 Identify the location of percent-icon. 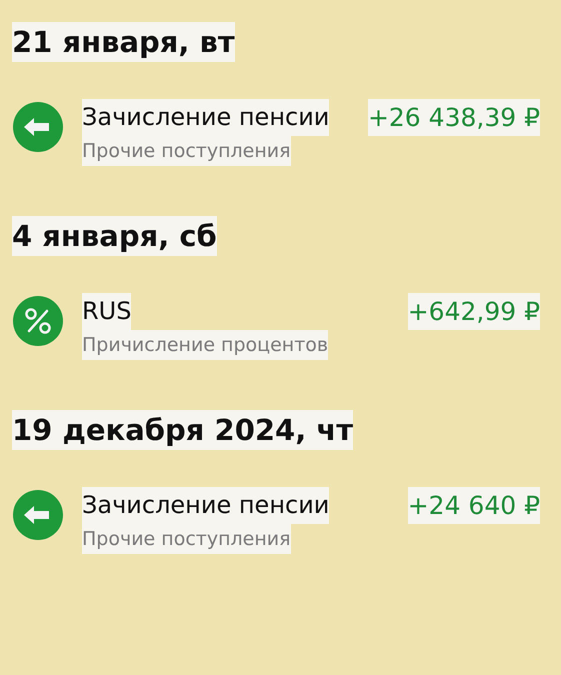
(38, 321).